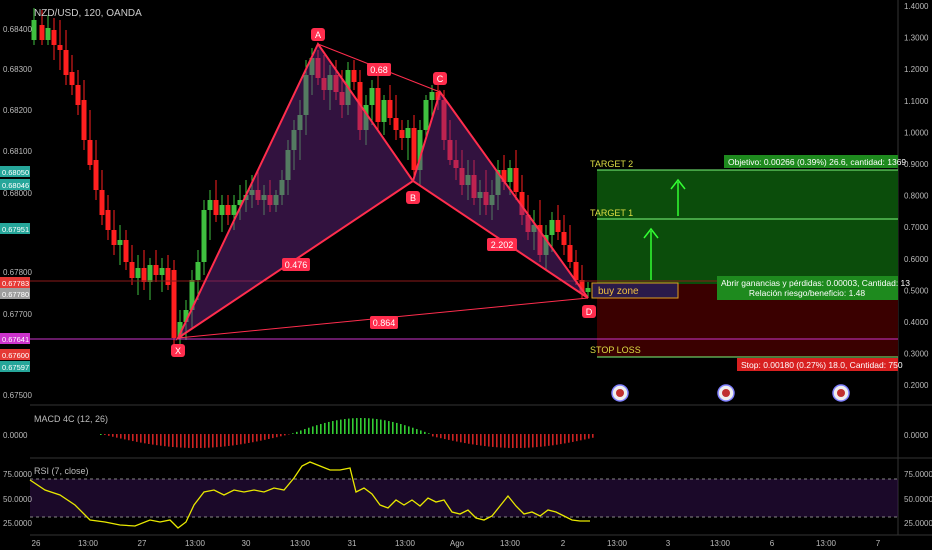 This screenshot has width=932, height=550. What do you see at coordinates (17, 110) in the screenshot?
I see `price-tick: 0.68200` at bounding box center [17, 110].